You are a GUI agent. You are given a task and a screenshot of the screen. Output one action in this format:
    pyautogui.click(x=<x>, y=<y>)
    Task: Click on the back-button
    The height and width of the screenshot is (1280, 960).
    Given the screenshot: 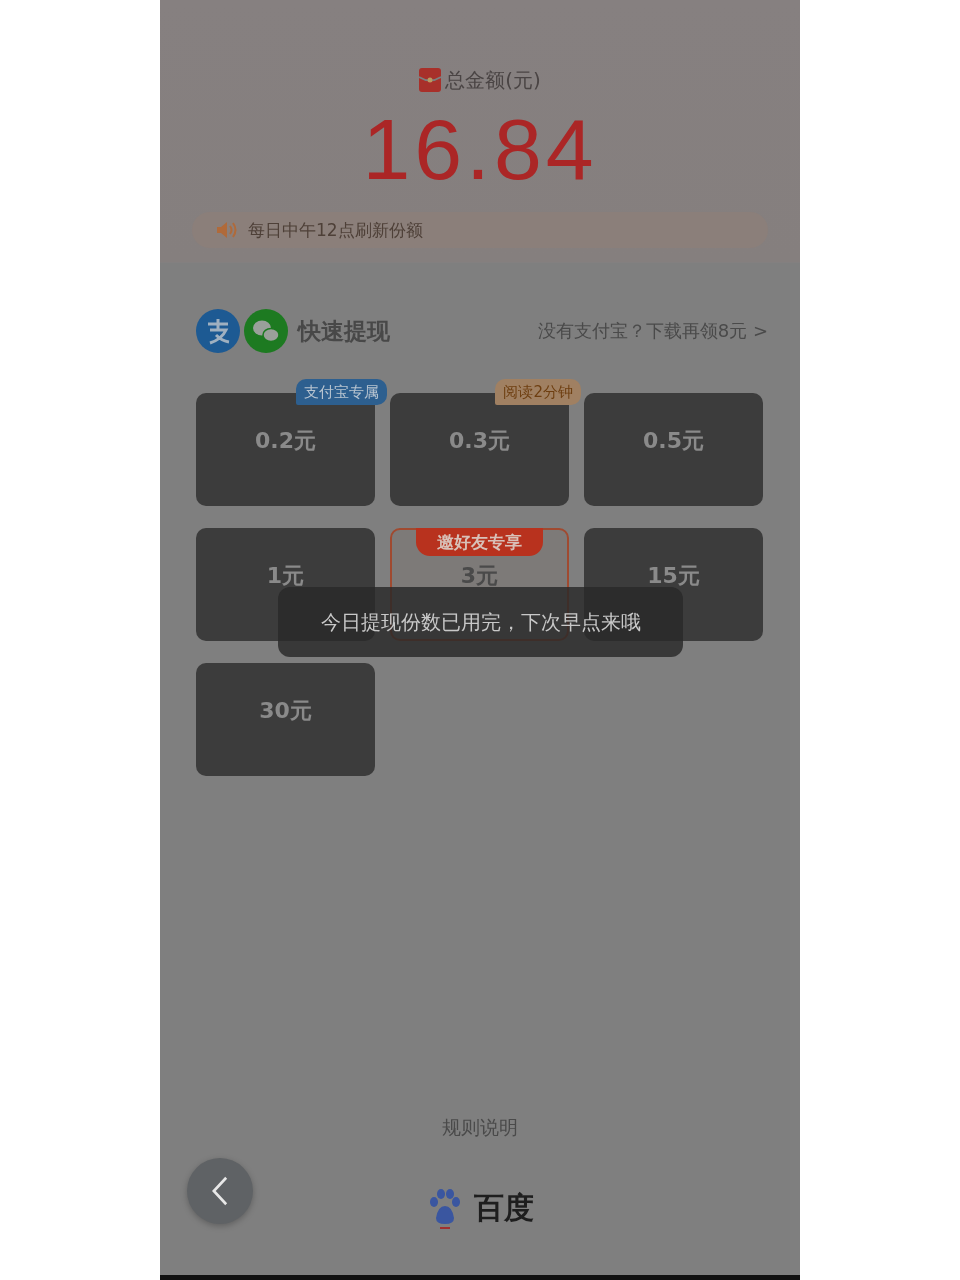 What is the action you would take?
    pyautogui.click(x=220, y=1191)
    